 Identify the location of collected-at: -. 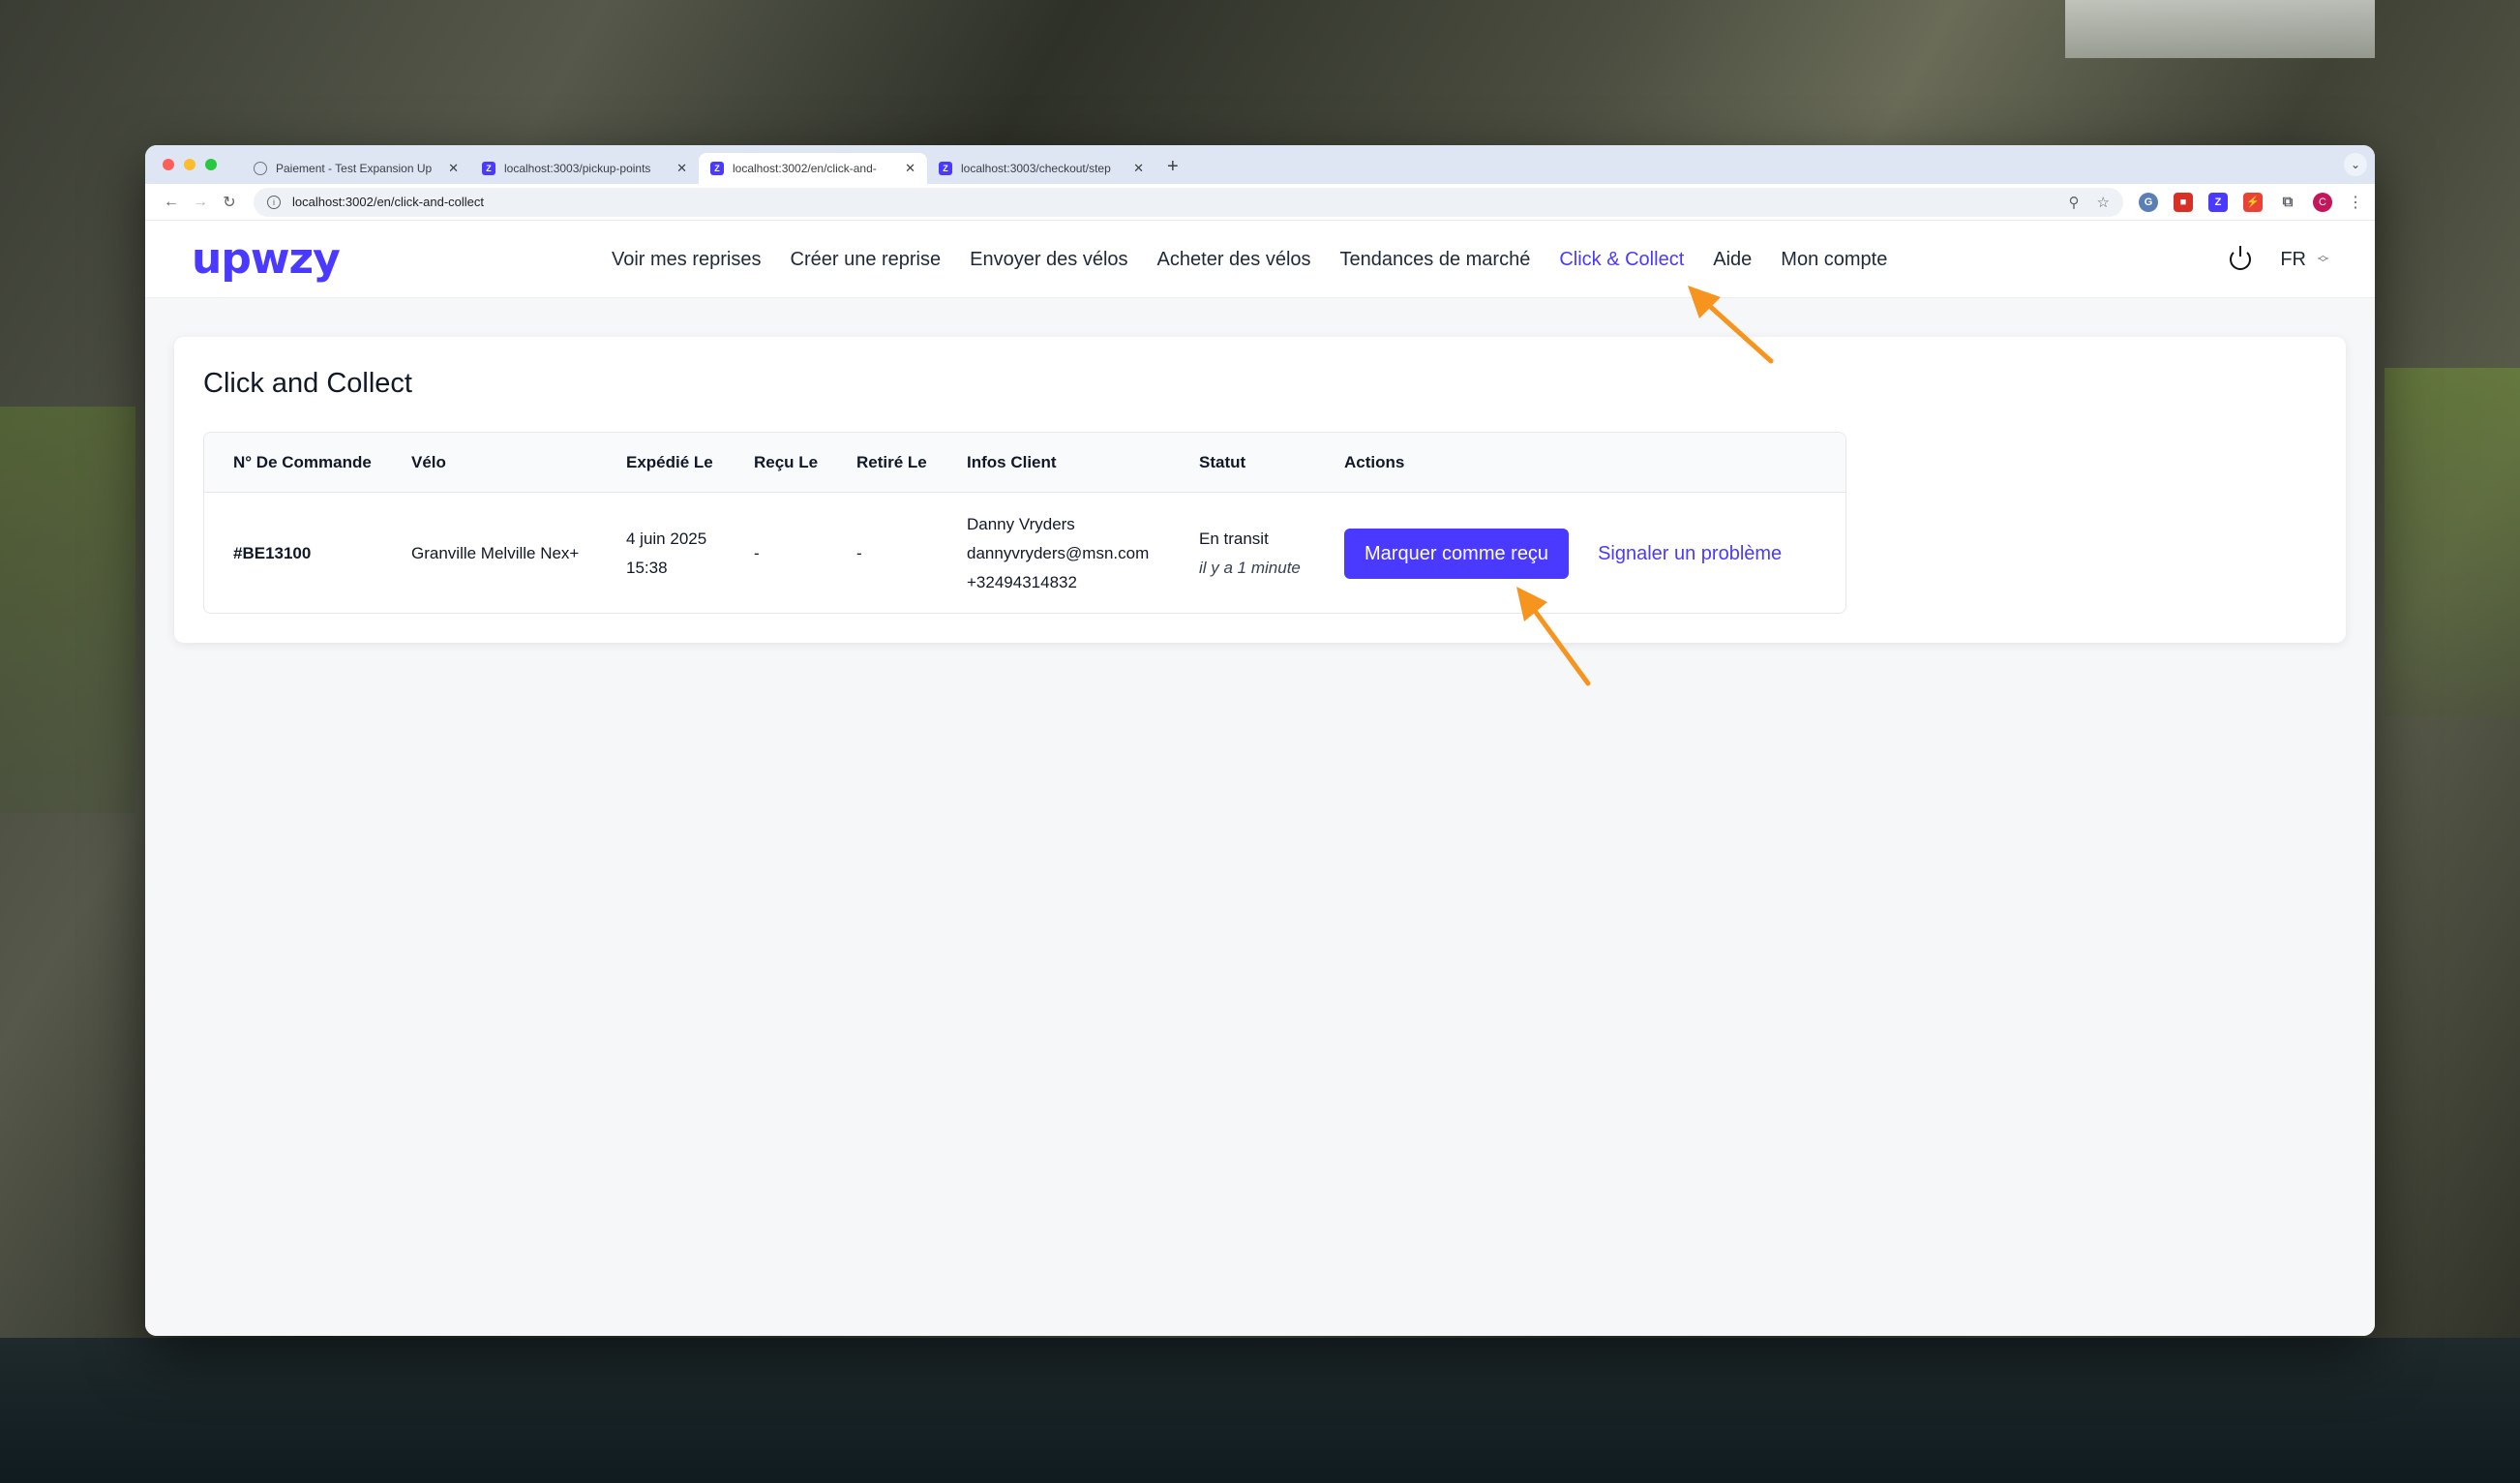
(859, 553).